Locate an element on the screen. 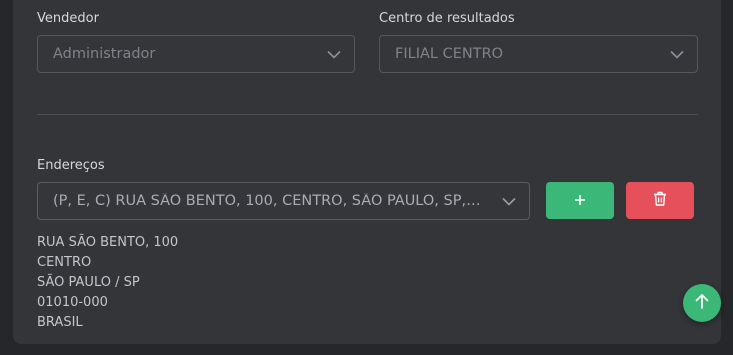 The height and width of the screenshot is (355, 733). trash-icon is located at coordinates (660, 200).